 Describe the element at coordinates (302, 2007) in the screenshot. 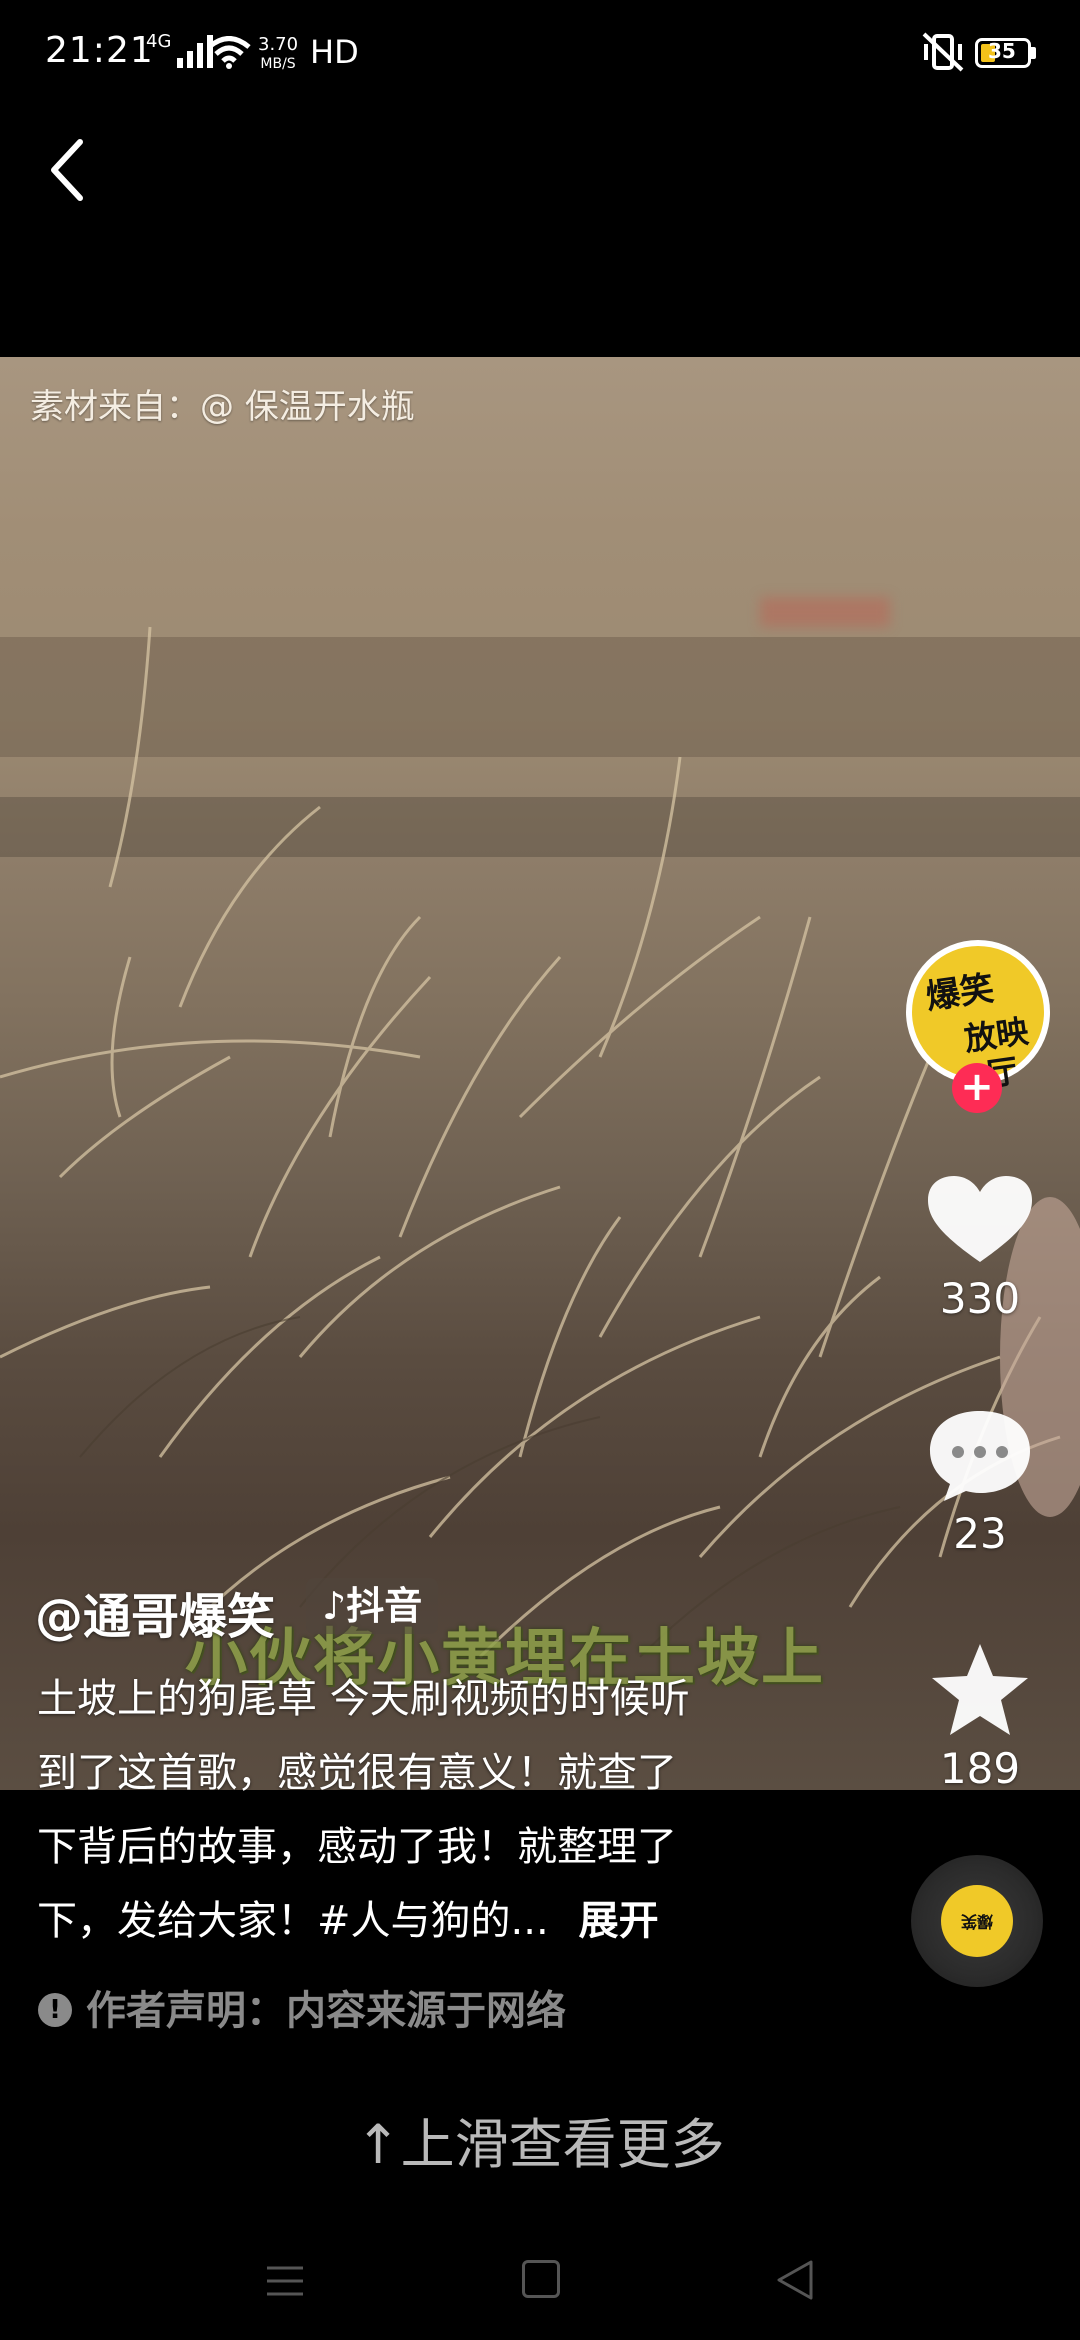

I see `author-declaration: ! 作者声明：内容来源于网络` at that location.